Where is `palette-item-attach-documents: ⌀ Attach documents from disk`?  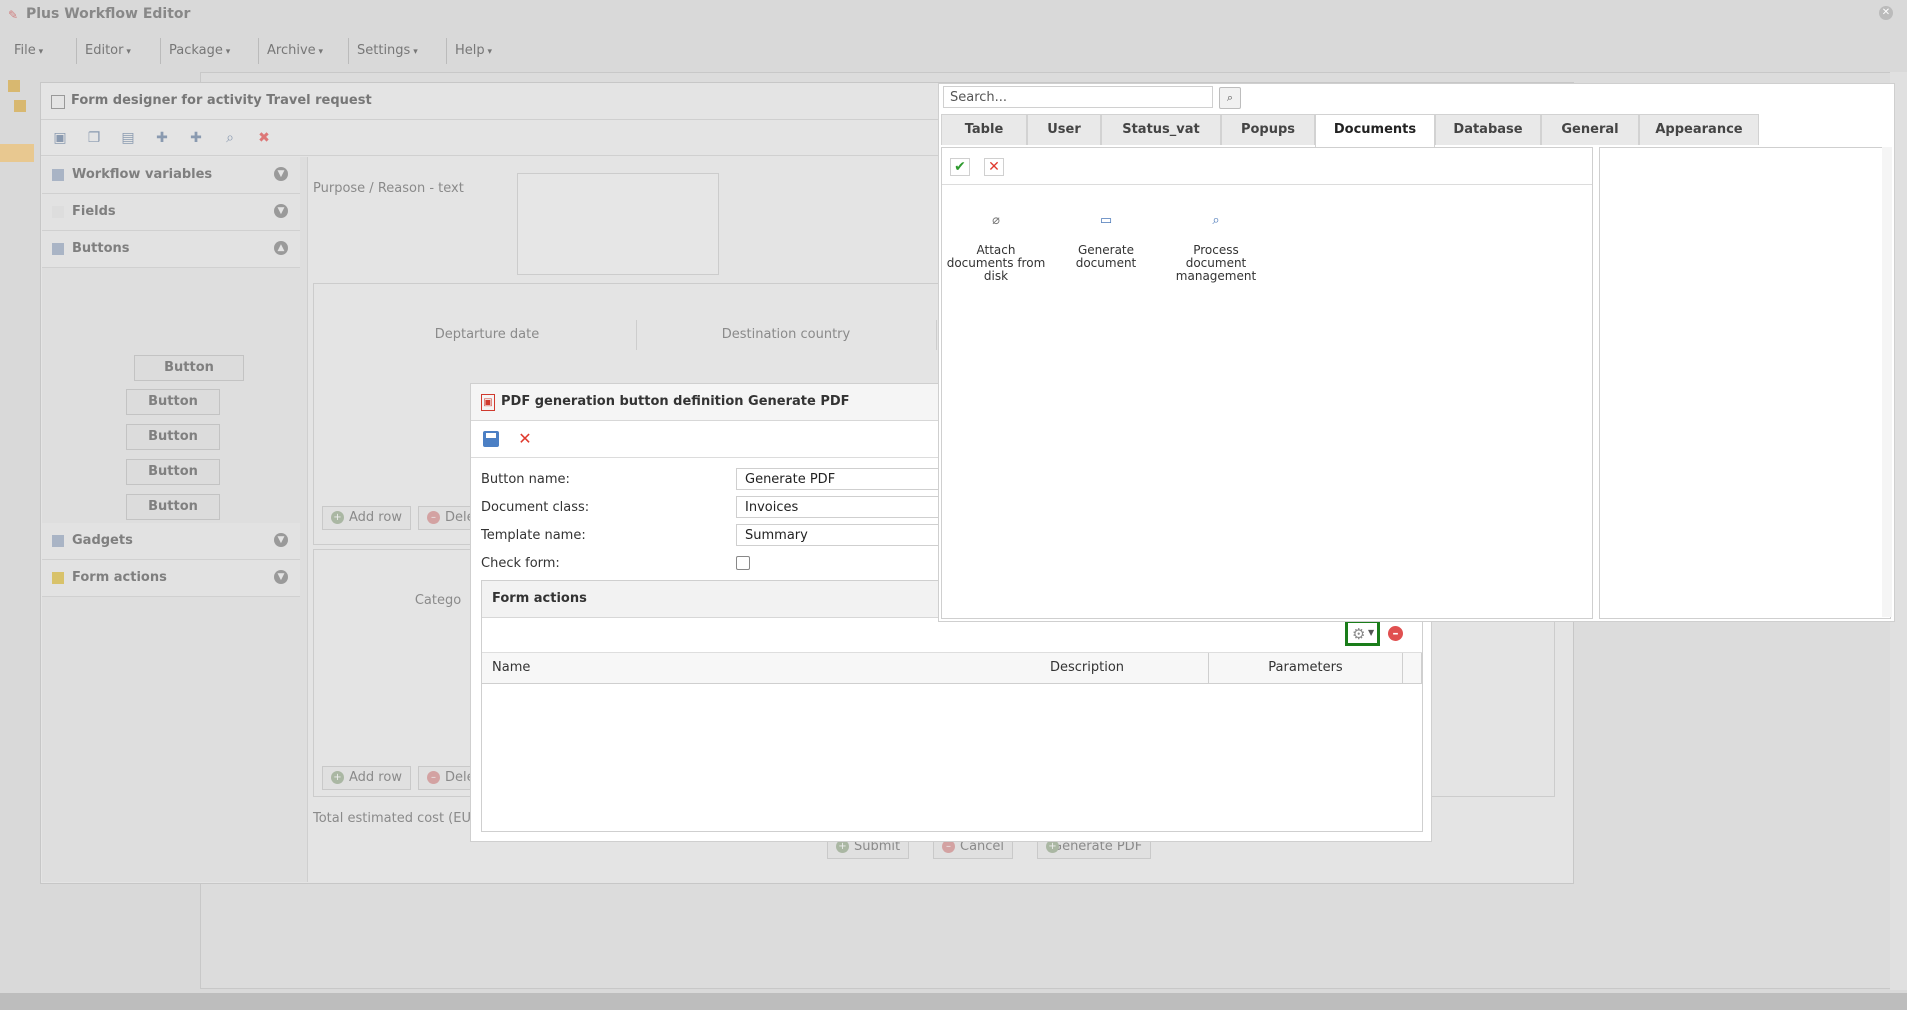
palette-item-attach-documents: ⌀ Attach documents from disk is located at coordinates (996, 248).